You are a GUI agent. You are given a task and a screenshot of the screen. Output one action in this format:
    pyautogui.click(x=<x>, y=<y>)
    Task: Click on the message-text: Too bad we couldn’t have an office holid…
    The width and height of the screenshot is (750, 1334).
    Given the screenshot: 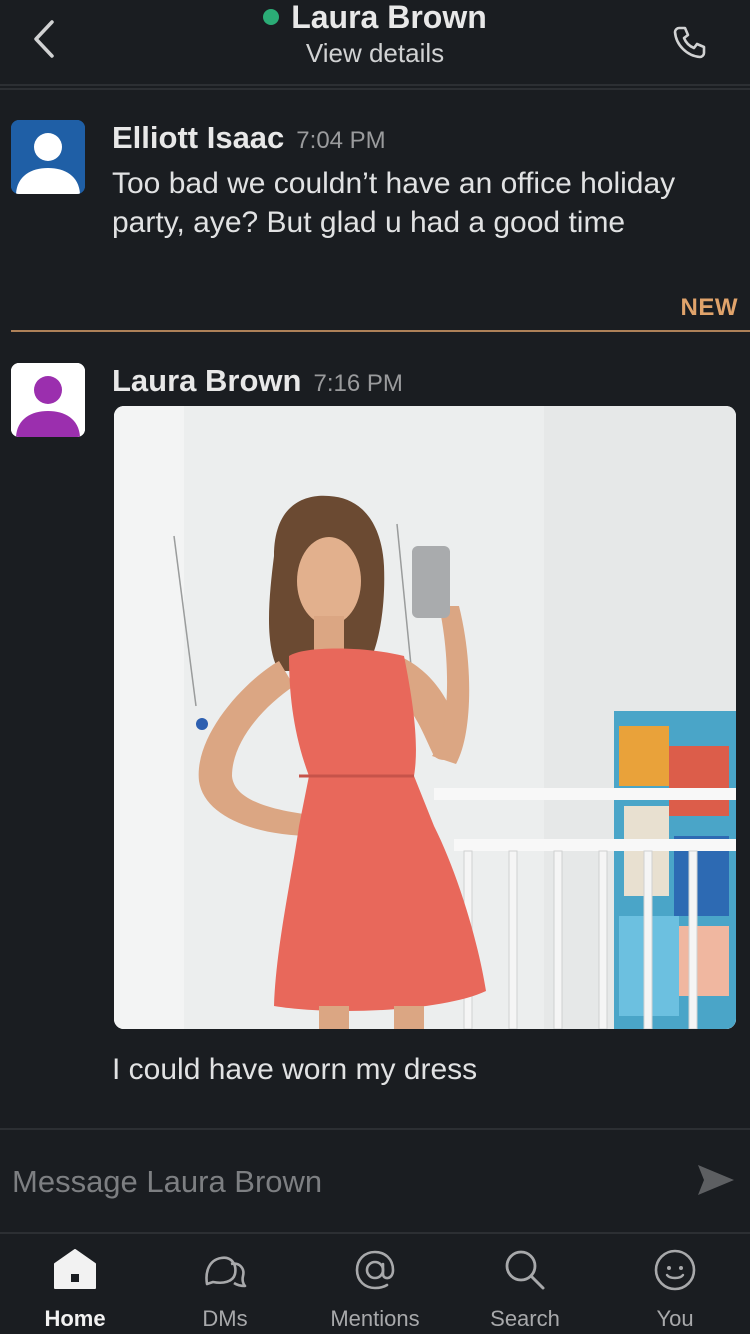 What is the action you would take?
    pyautogui.click(x=394, y=203)
    